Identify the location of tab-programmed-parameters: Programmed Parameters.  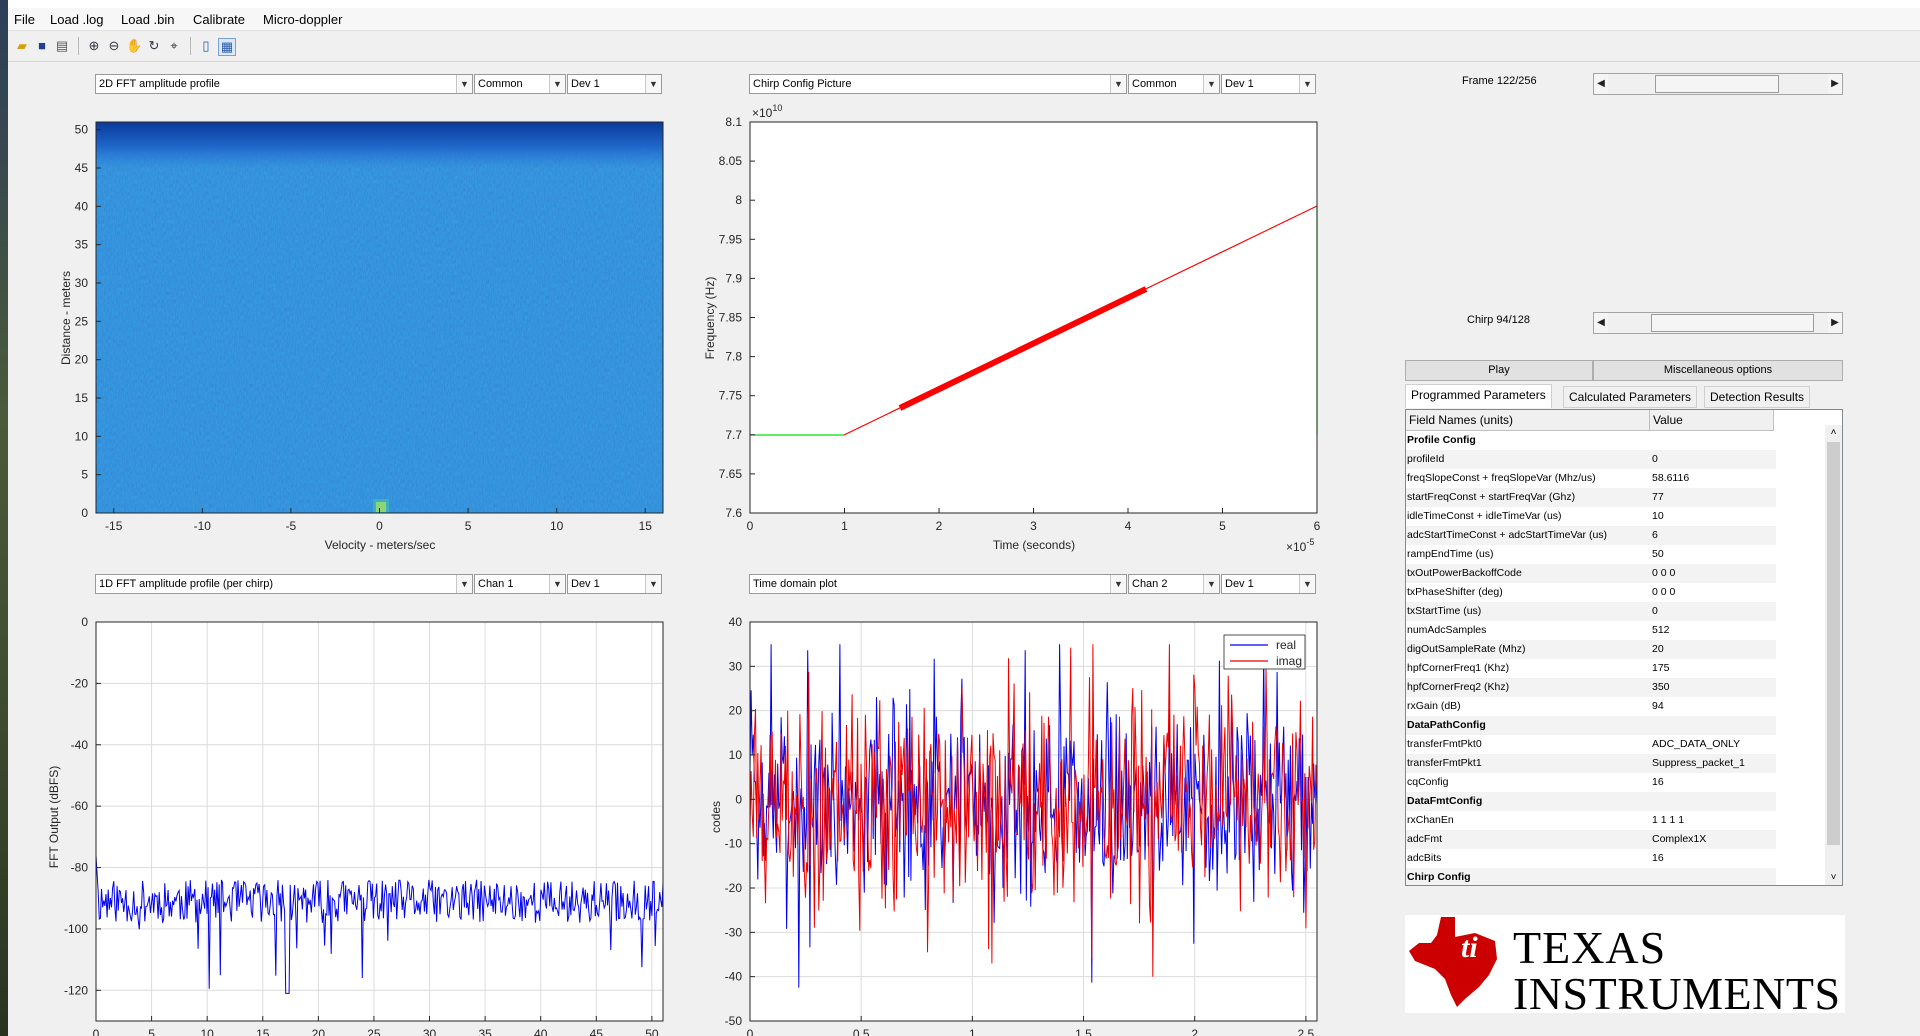
(1478, 396).